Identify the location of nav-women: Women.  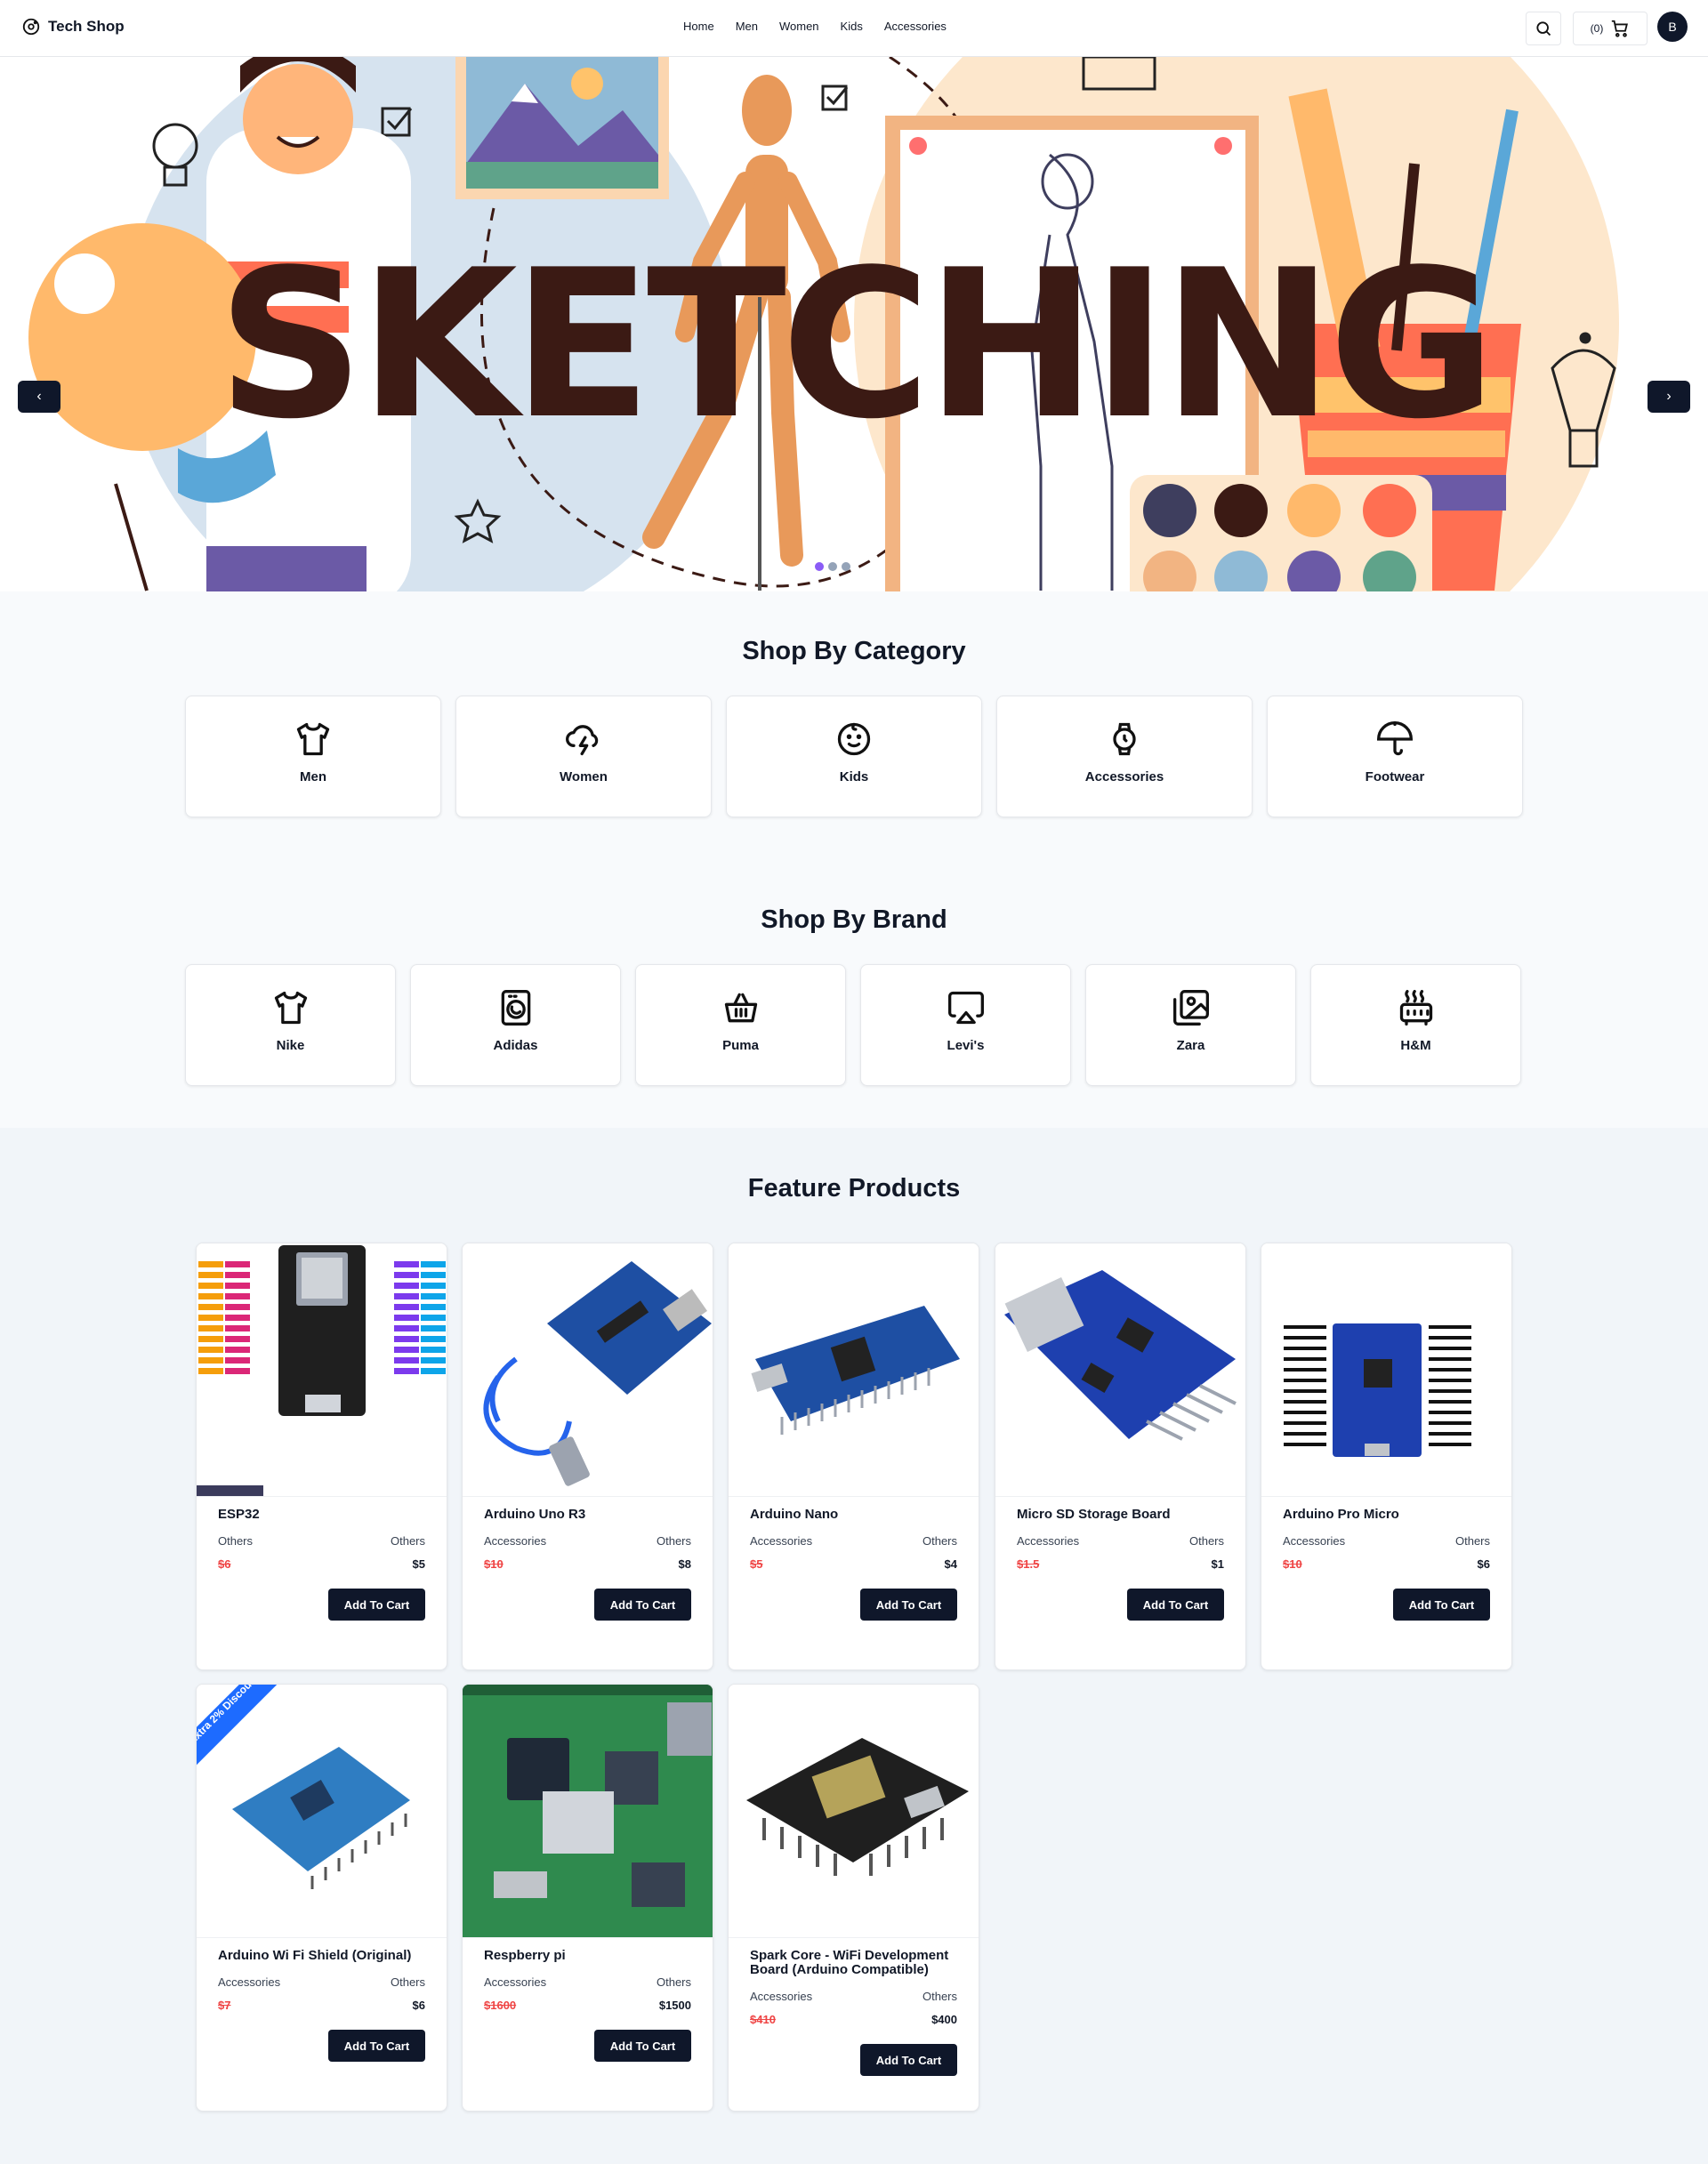
(799, 26).